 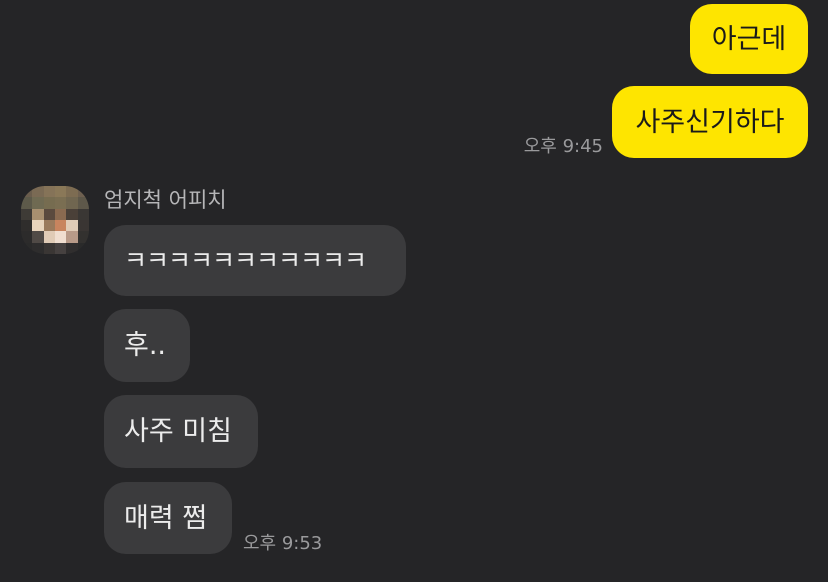 What do you see at coordinates (165, 200) in the screenshot?
I see `sender-name: 엄지척 어피치` at bounding box center [165, 200].